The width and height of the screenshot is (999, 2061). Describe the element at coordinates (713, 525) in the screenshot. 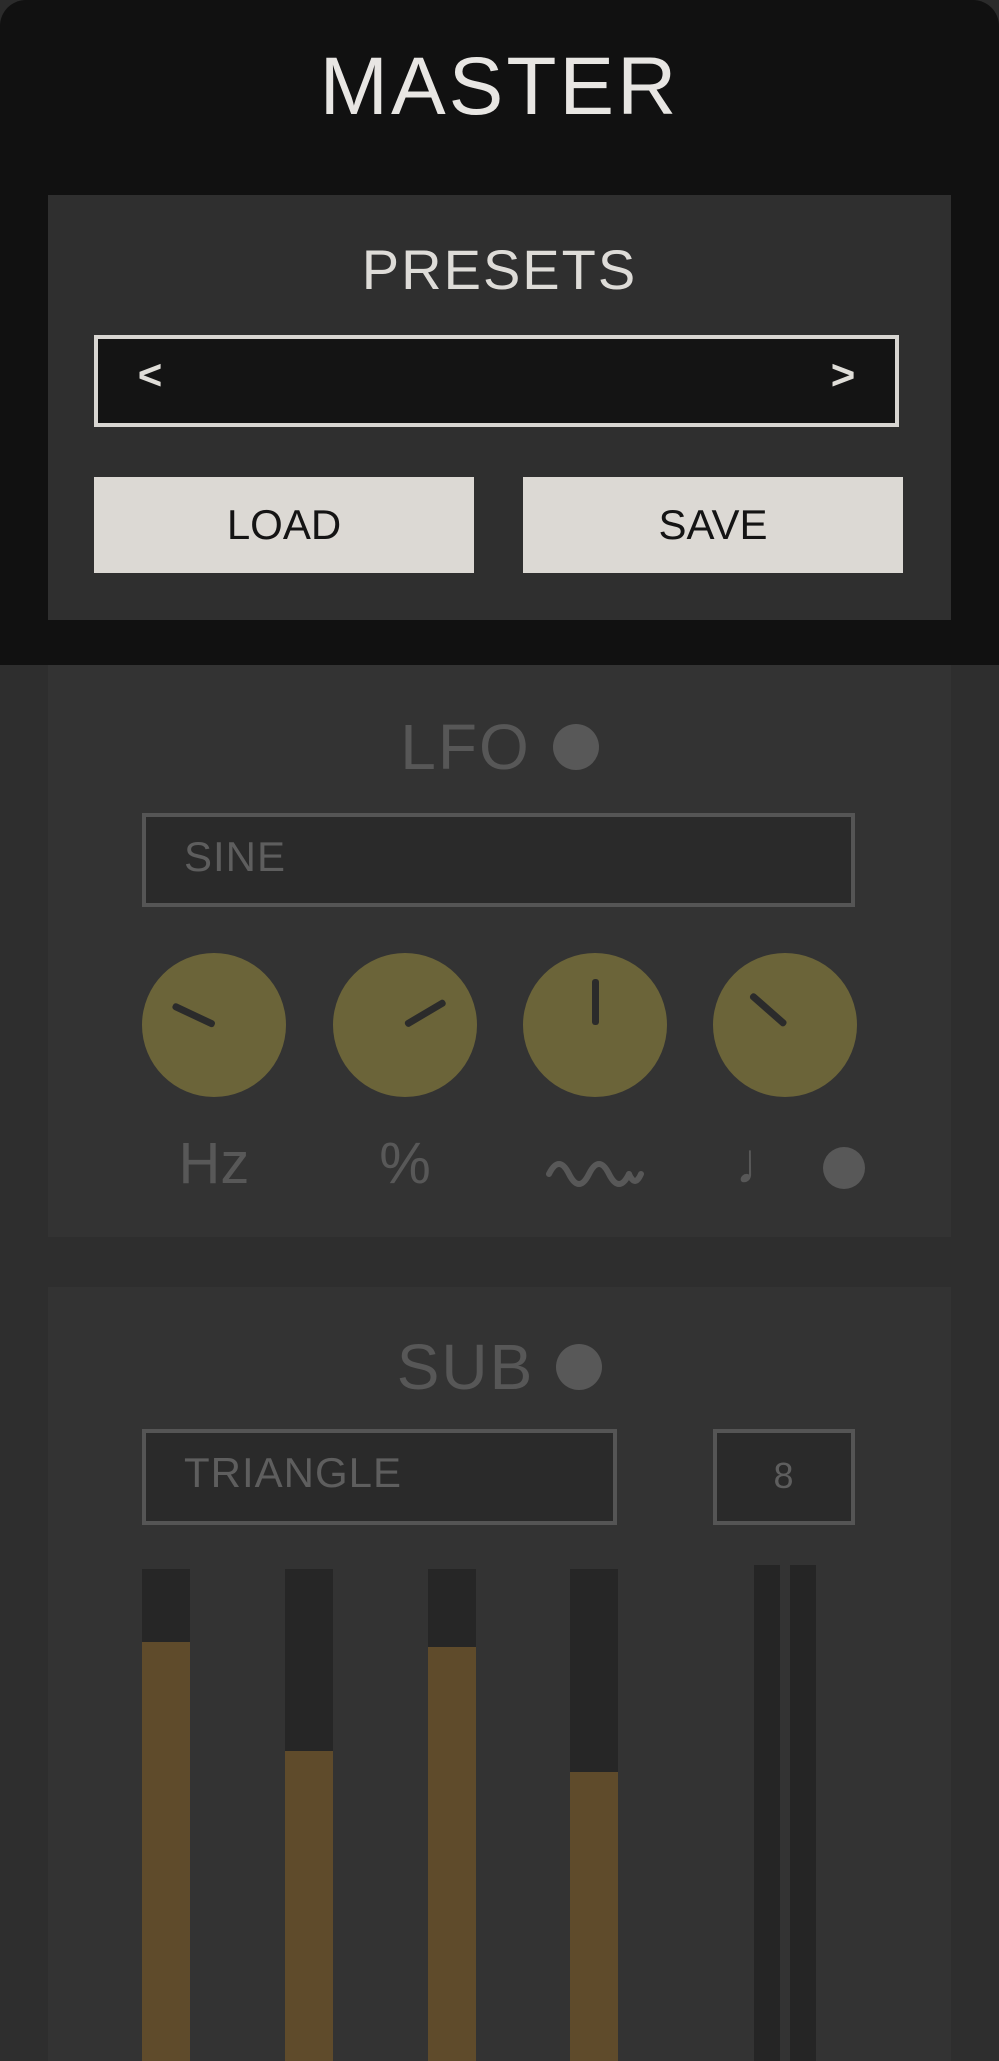

I see `save-button: SAVE` at that location.